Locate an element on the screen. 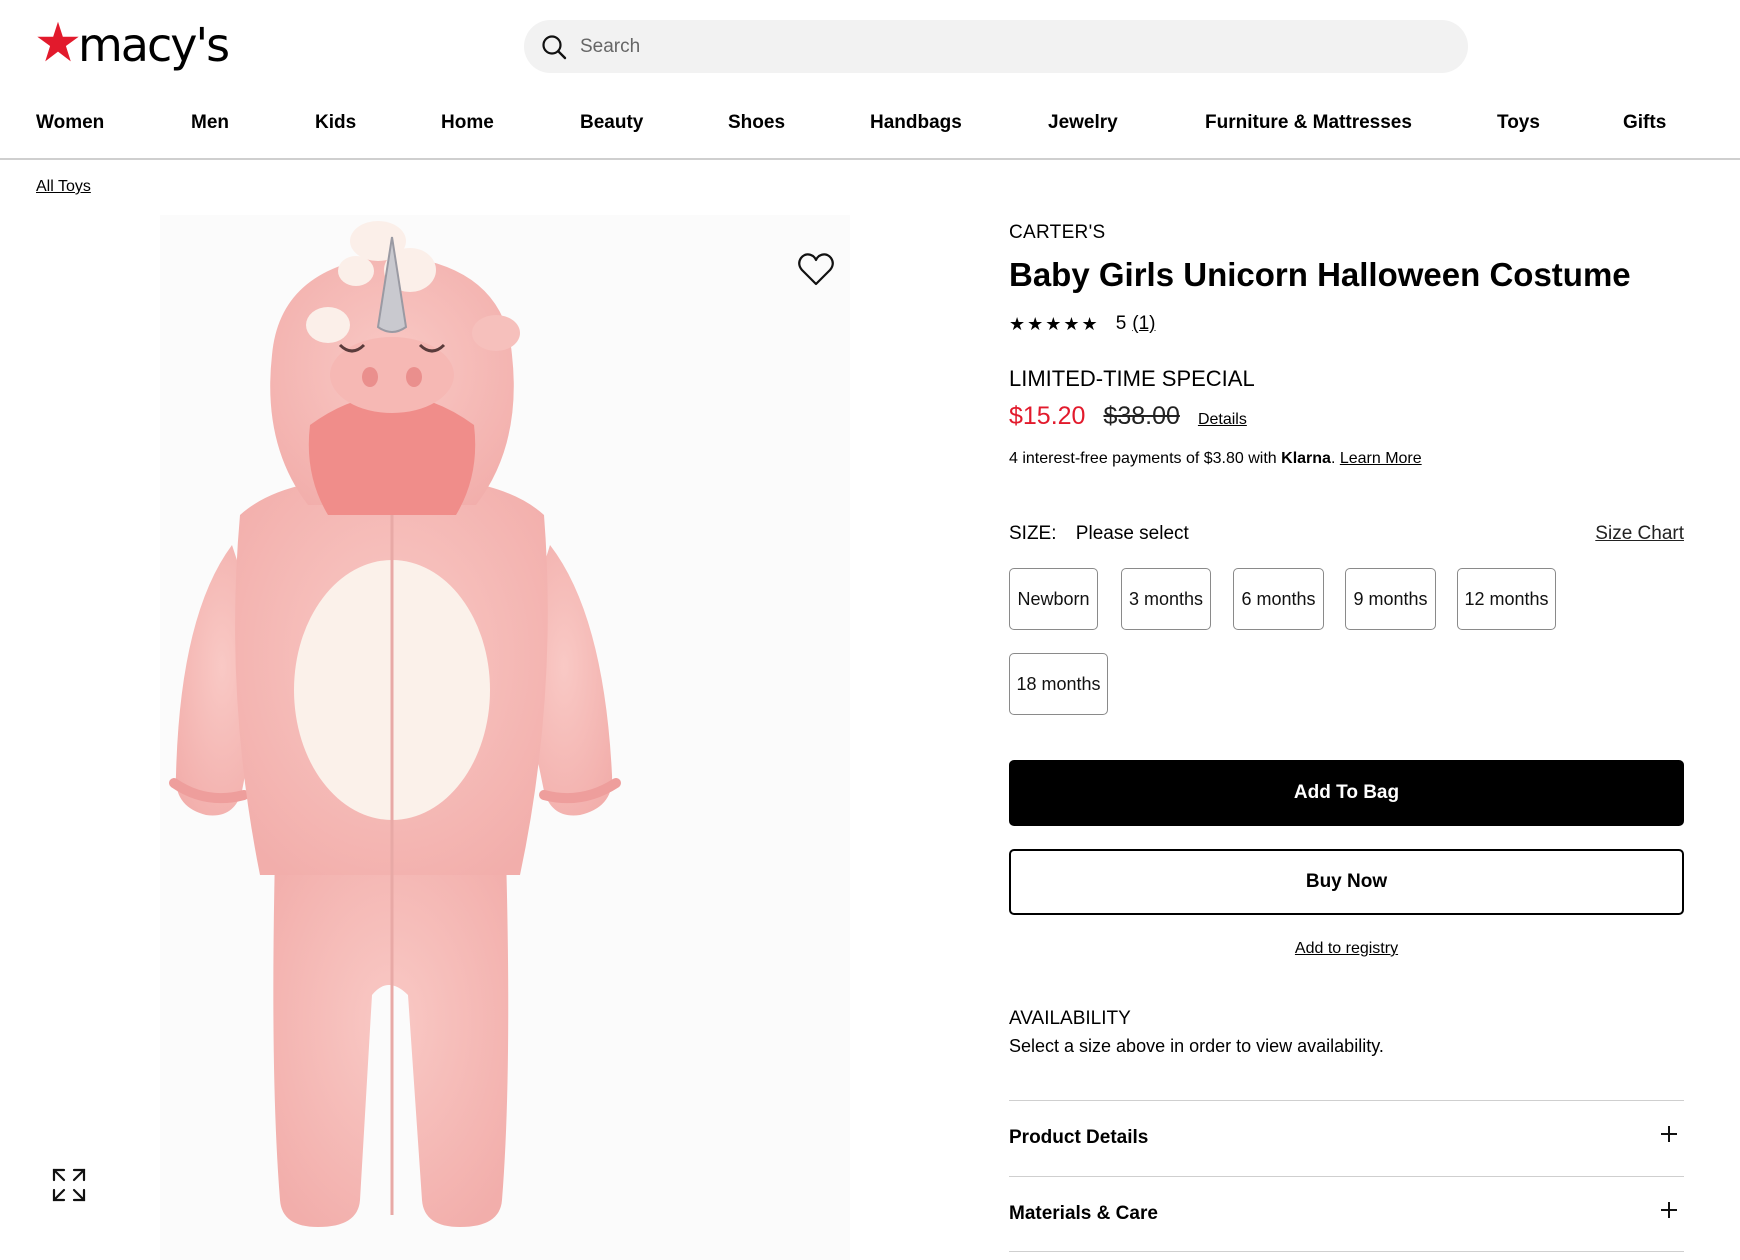 The width and height of the screenshot is (1740, 1260). nav-item-beauty: Beauty is located at coordinates (611, 123).